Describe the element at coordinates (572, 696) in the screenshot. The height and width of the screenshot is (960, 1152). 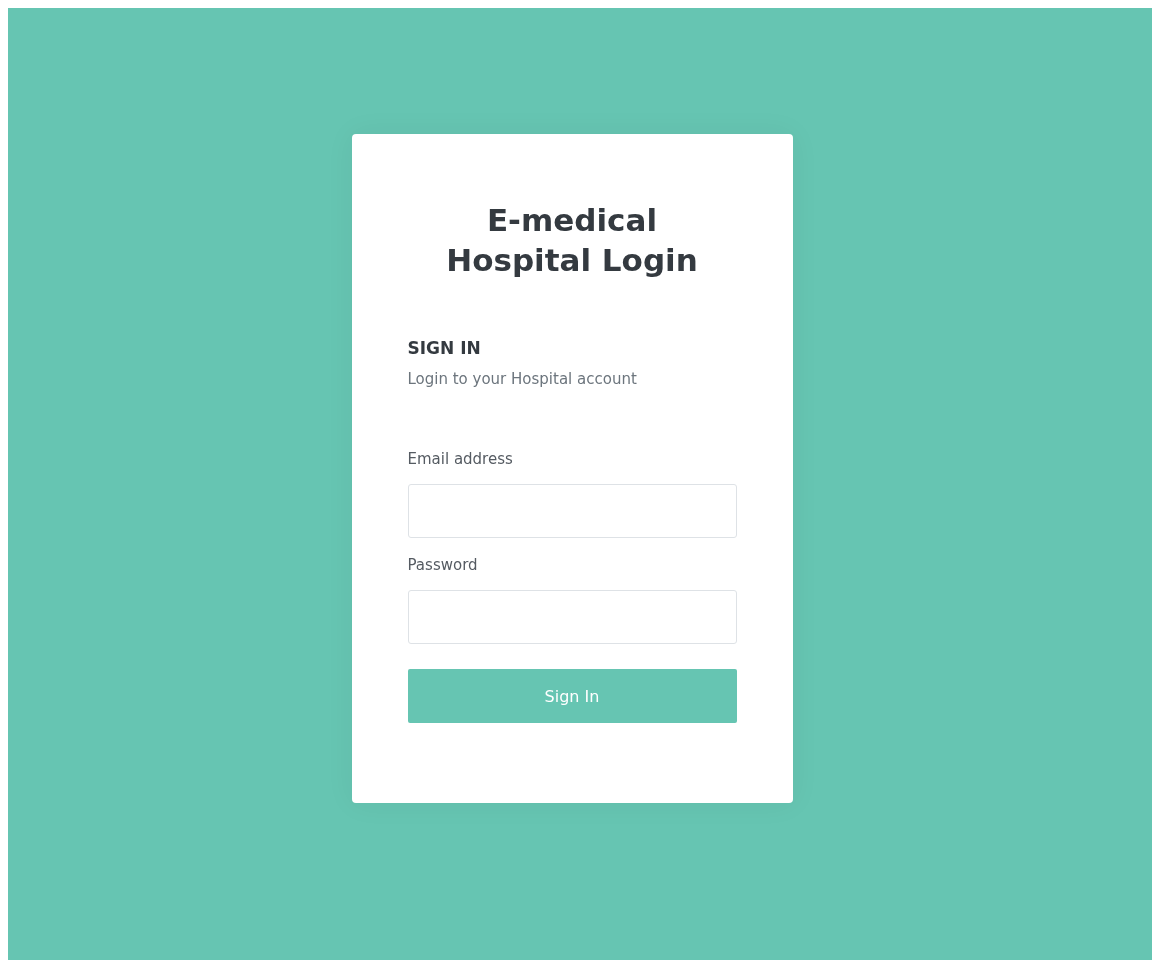
I see `sign-in-button: Sign In` at that location.